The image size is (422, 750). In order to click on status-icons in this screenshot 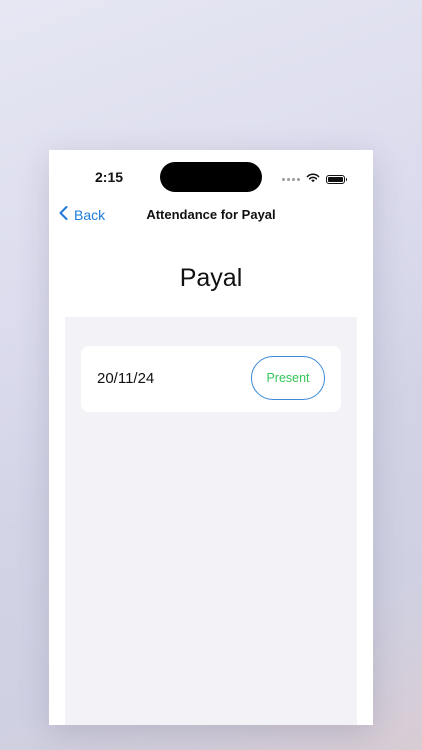, I will do `click(314, 179)`.